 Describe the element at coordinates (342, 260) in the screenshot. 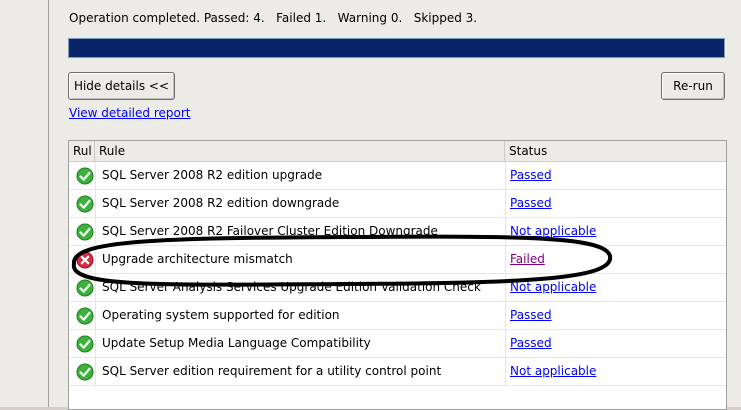

I see `annotation-ellipse` at that location.